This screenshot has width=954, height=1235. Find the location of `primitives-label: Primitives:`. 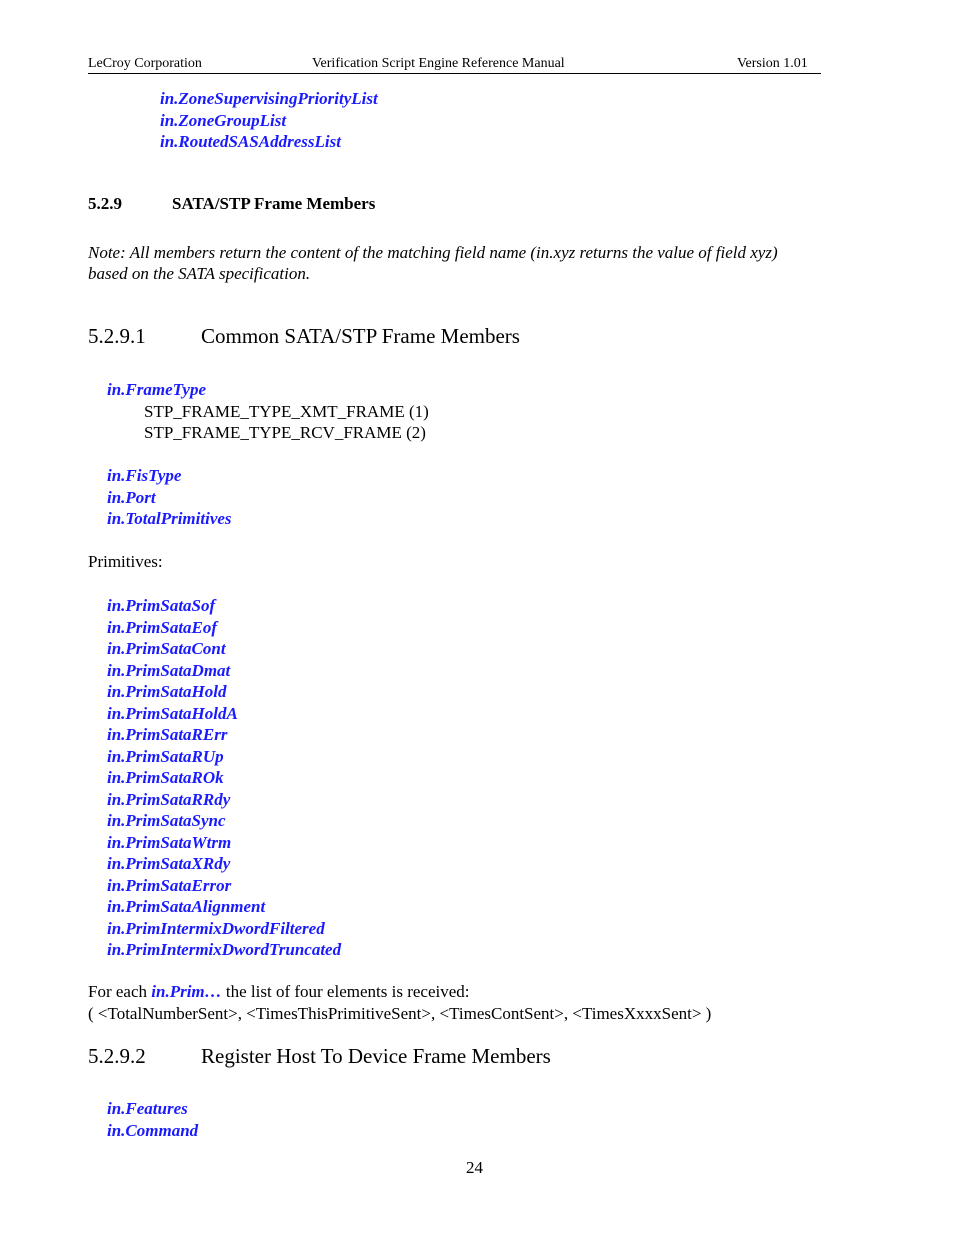

primitives-label: Primitives: is located at coordinates (125, 561).